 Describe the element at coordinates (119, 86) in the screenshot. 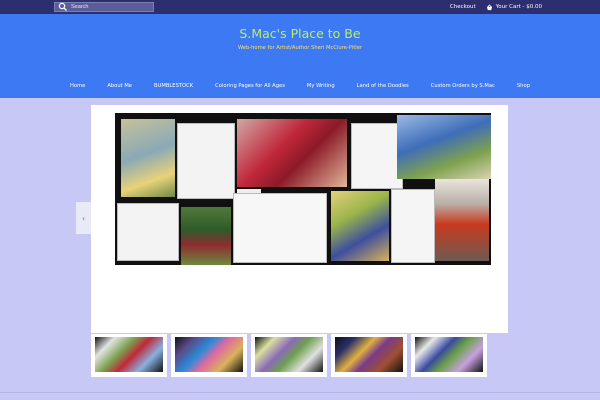

I see `nav-item-about-me: About Me` at that location.